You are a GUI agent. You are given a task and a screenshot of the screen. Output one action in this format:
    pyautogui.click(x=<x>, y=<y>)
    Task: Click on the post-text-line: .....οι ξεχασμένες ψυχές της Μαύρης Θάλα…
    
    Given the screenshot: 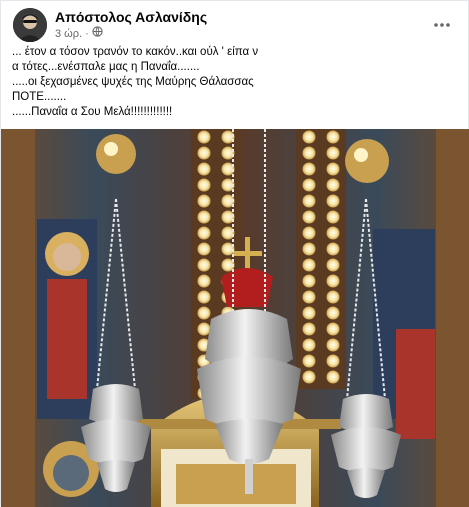 What is the action you would take?
    pyautogui.click(x=133, y=82)
    